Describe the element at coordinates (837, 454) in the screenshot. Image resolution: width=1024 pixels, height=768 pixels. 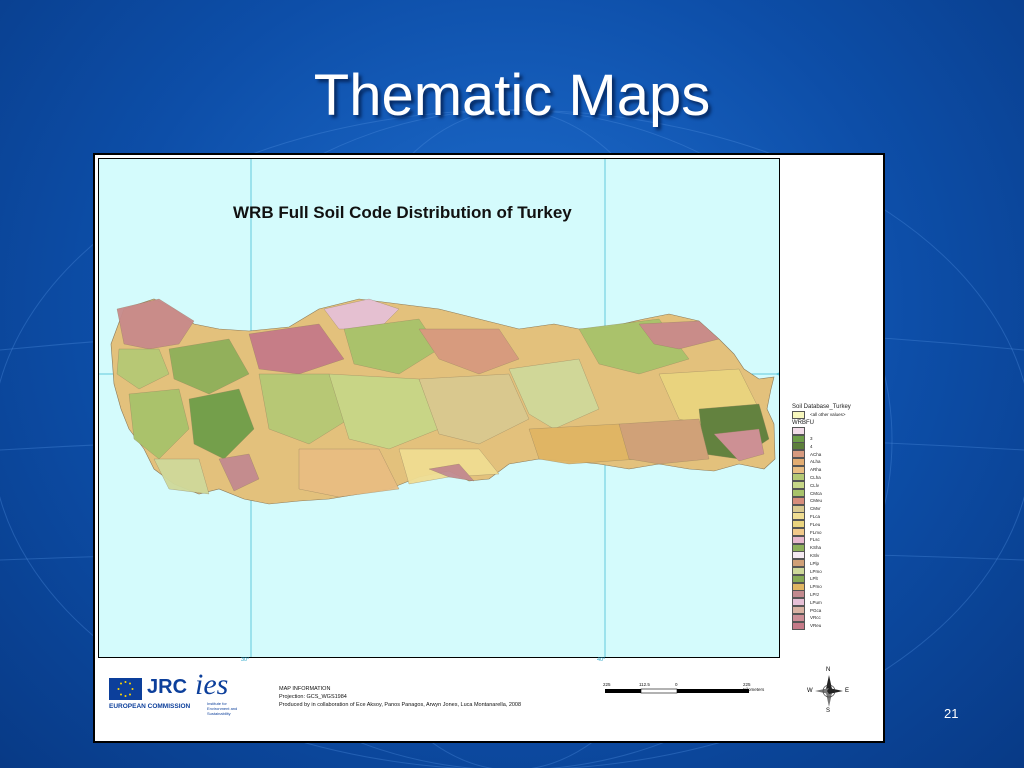
I see `legend-item: ACha` at that location.